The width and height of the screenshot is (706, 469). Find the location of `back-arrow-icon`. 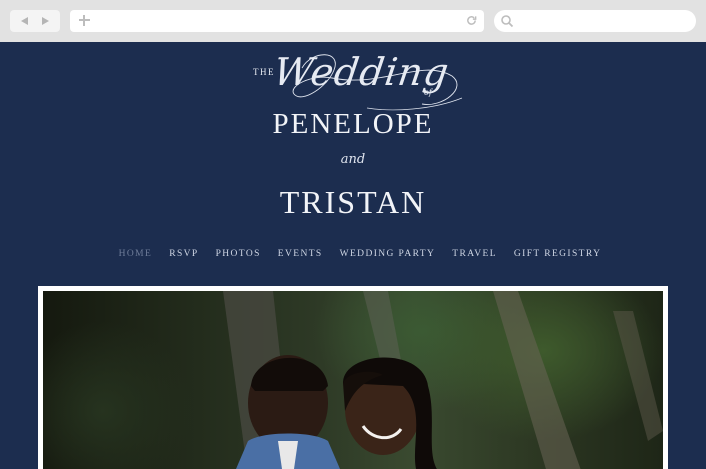

back-arrow-icon is located at coordinates (24, 21).